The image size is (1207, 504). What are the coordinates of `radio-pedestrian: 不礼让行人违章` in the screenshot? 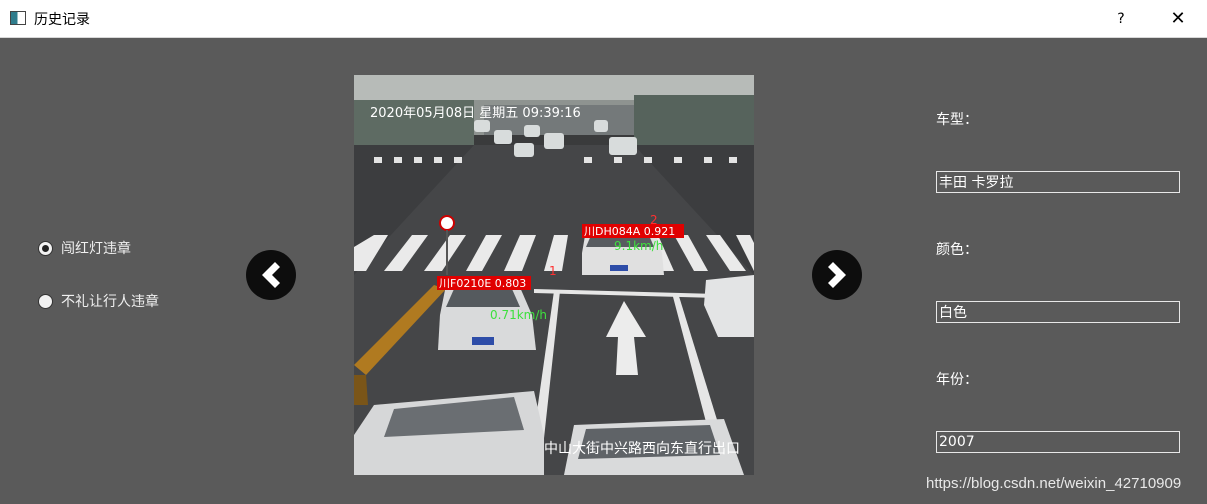 It's located at (98, 301).